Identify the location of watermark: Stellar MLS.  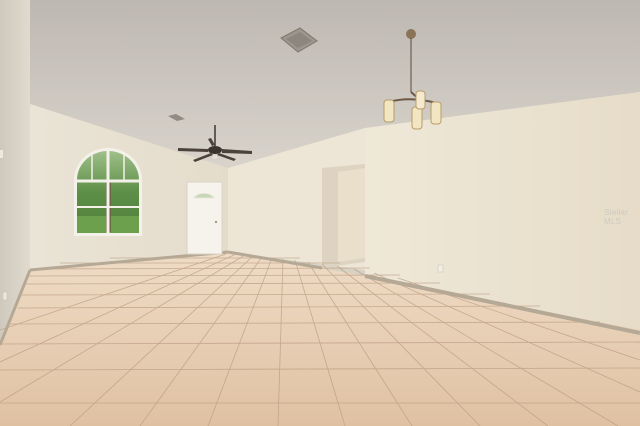
(616, 217).